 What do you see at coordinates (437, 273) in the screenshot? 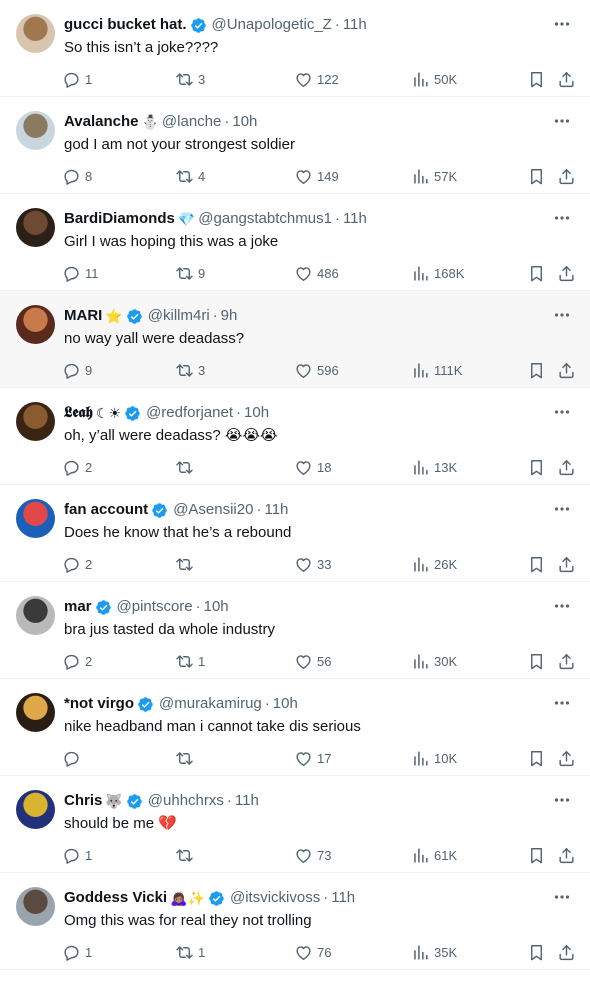
I see `views-button: 168K` at bounding box center [437, 273].